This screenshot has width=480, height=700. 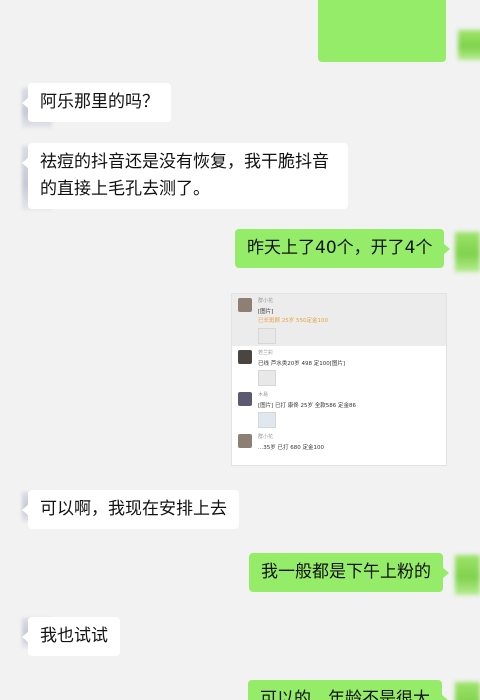 I want to click on message-bubble-outgoing: 可以的，年龄不是很大, so click(x=348, y=690).